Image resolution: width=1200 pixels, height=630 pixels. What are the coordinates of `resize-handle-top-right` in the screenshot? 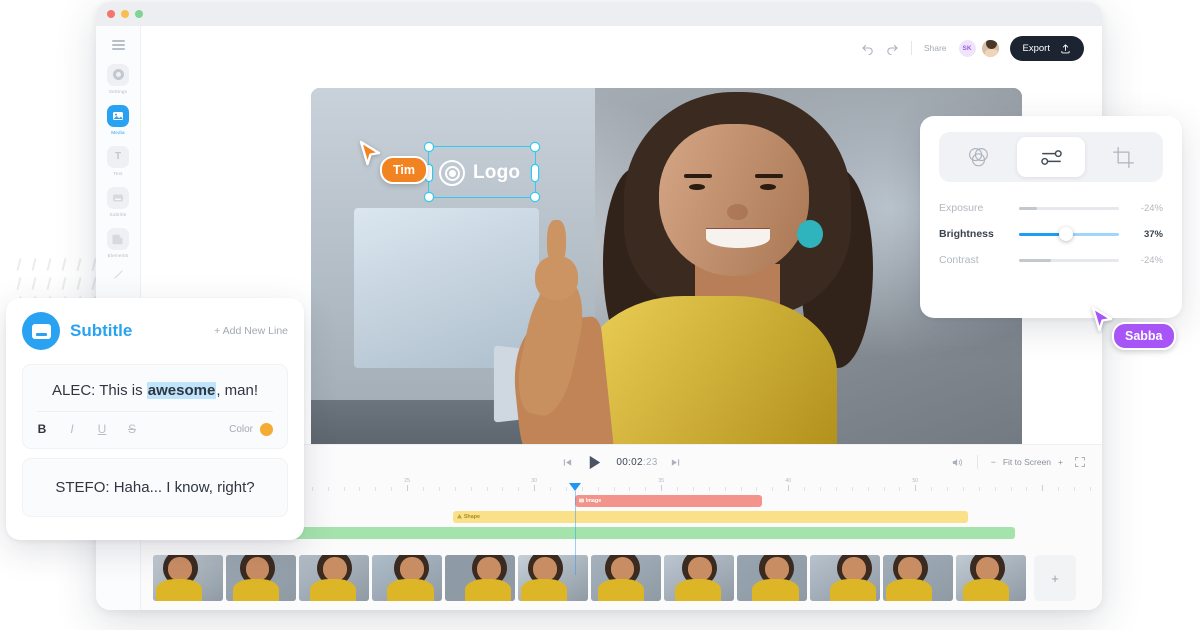 It's located at (535, 147).